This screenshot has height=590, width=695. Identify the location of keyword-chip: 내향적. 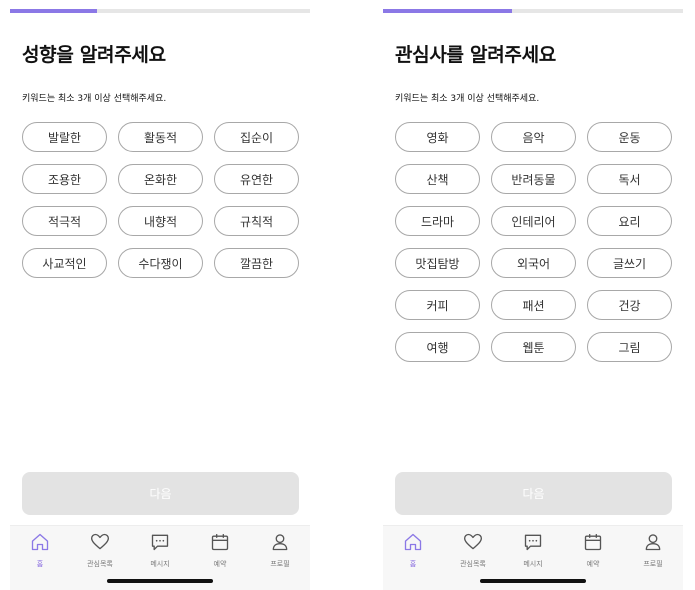
(160, 221).